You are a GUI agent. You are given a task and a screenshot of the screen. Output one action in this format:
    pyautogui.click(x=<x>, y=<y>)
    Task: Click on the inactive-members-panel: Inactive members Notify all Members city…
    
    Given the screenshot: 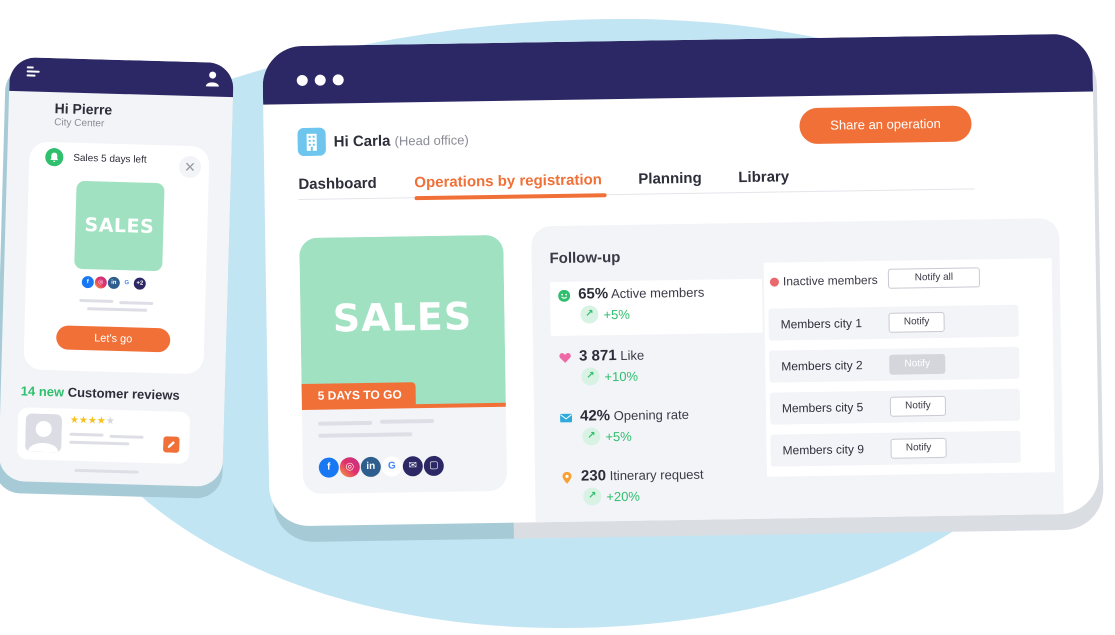 What is the action you would take?
    pyautogui.click(x=909, y=367)
    